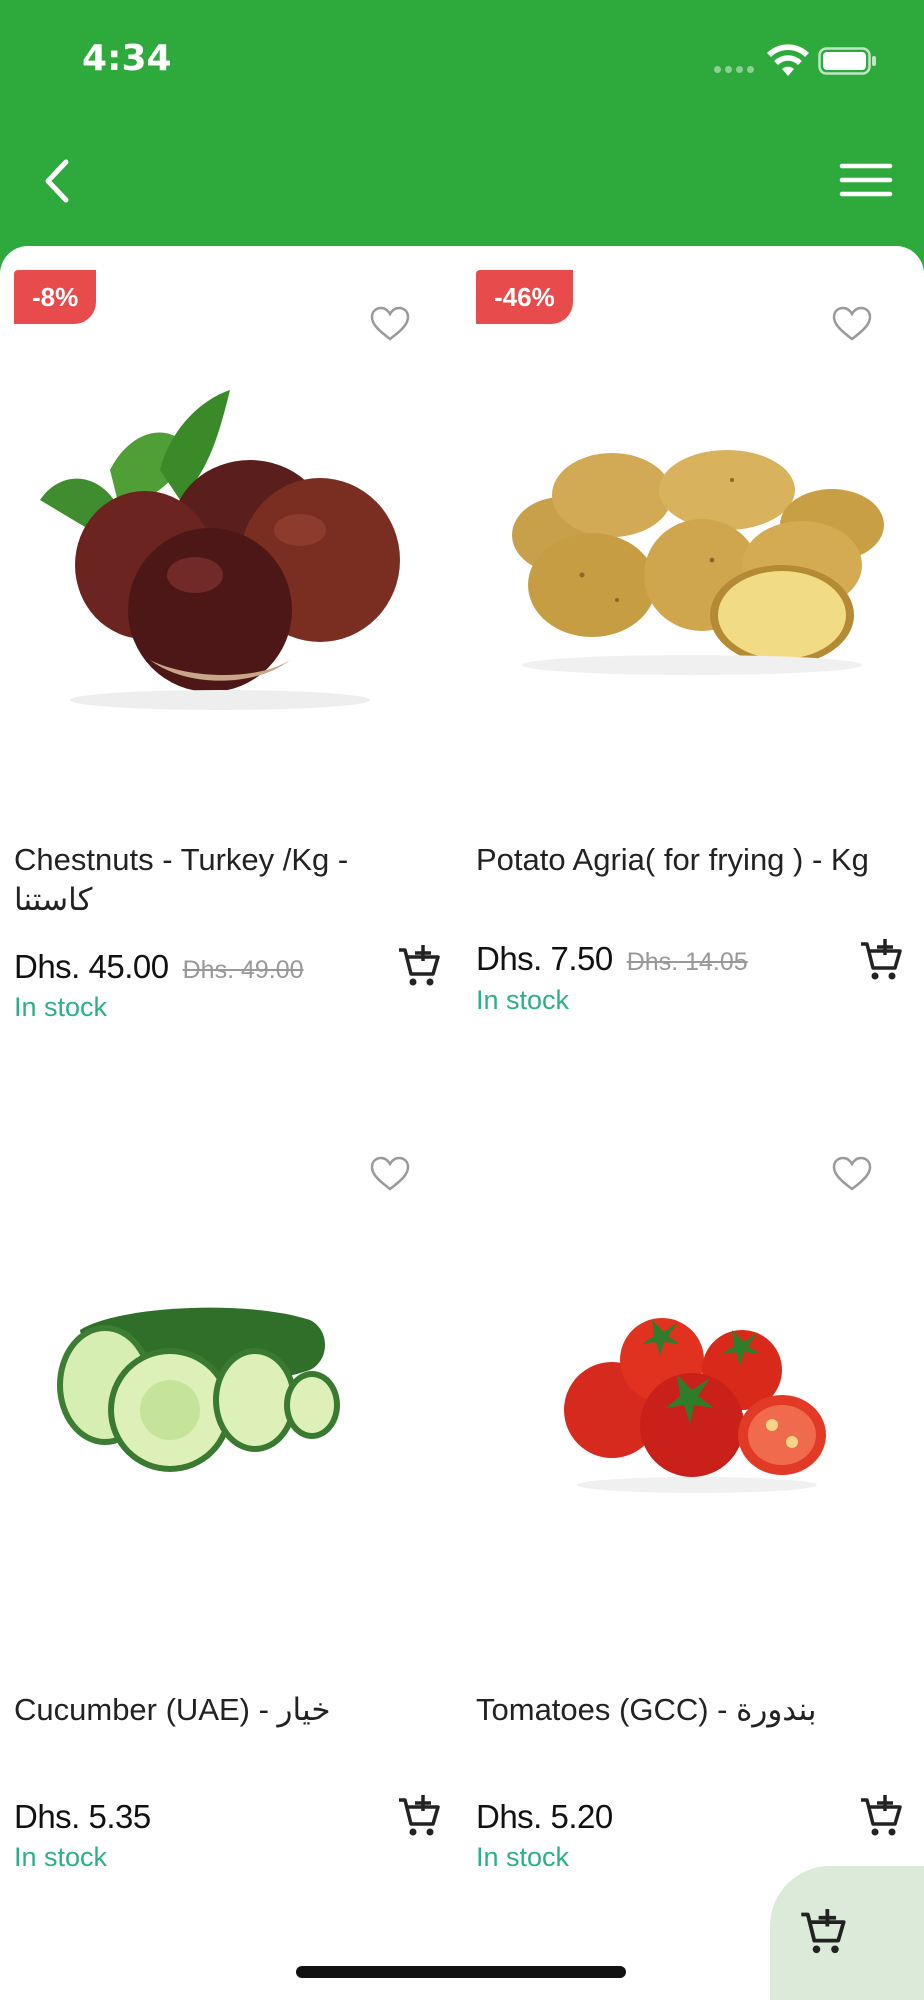 Image resolution: width=924 pixels, height=2000 pixels. I want to click on discount-badge: -46%, so click(524, 297).